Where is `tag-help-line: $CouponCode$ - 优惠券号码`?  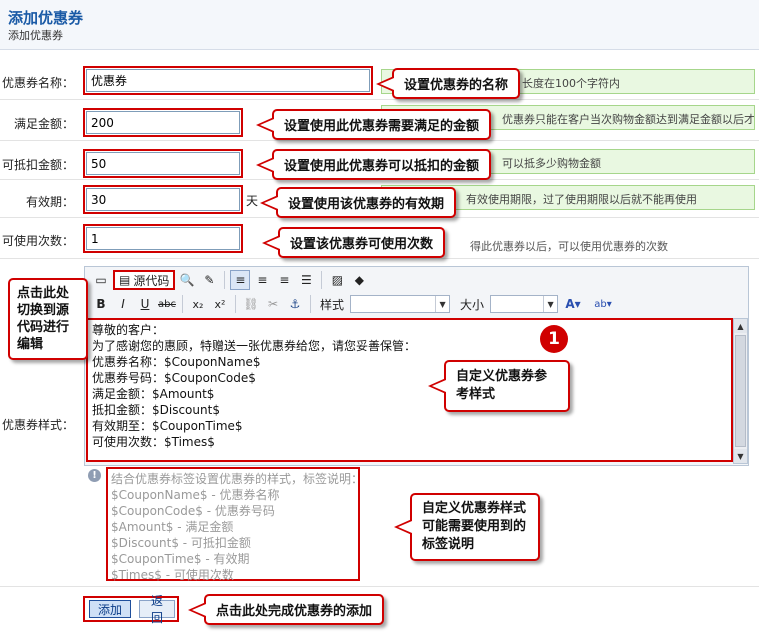
tag-help-line: $CouponCode$ - 优惠券号码 is located at coordinates (193, 511).